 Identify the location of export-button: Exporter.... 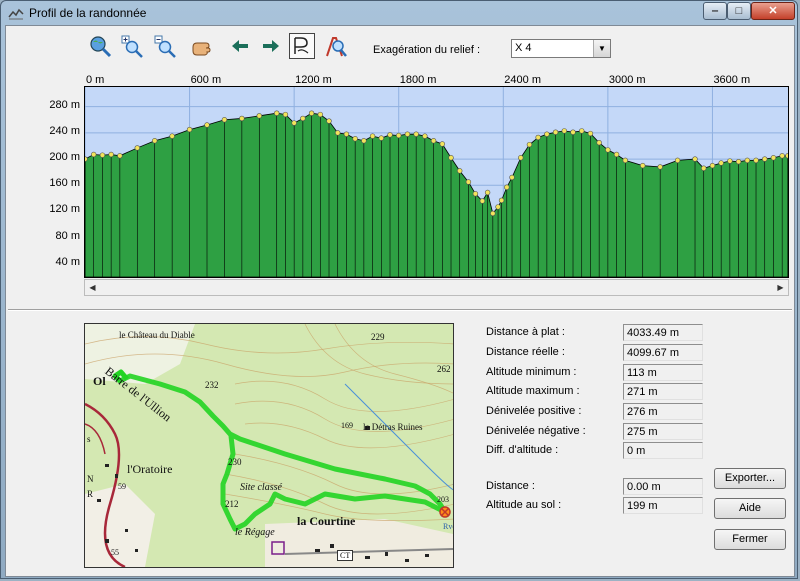
(750, 478).